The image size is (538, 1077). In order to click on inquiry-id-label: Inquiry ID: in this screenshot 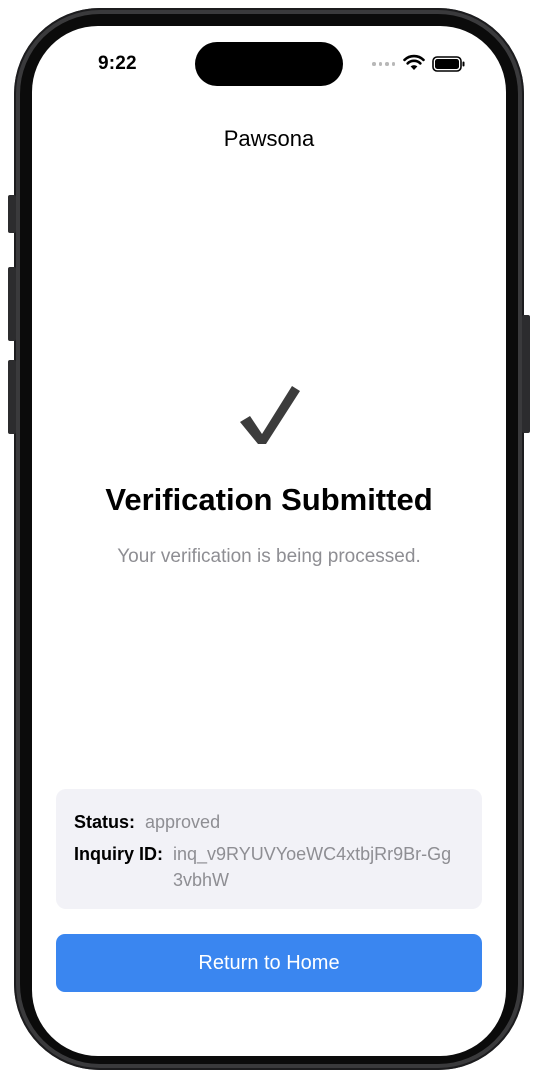, I will do `click(118, 854)`.